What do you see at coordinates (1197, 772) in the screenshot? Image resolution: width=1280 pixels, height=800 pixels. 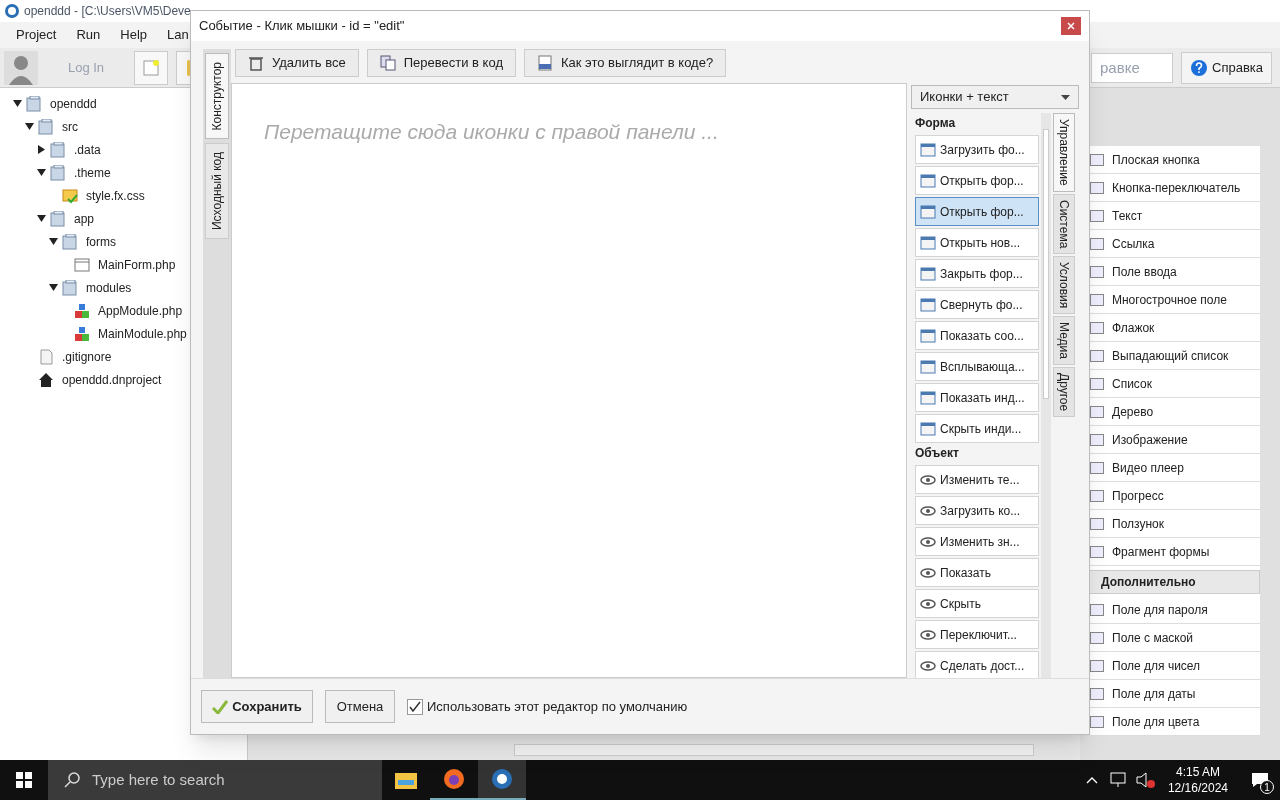 I see `clock-time: 4:15 AM` at bounding box center [1197, 772].